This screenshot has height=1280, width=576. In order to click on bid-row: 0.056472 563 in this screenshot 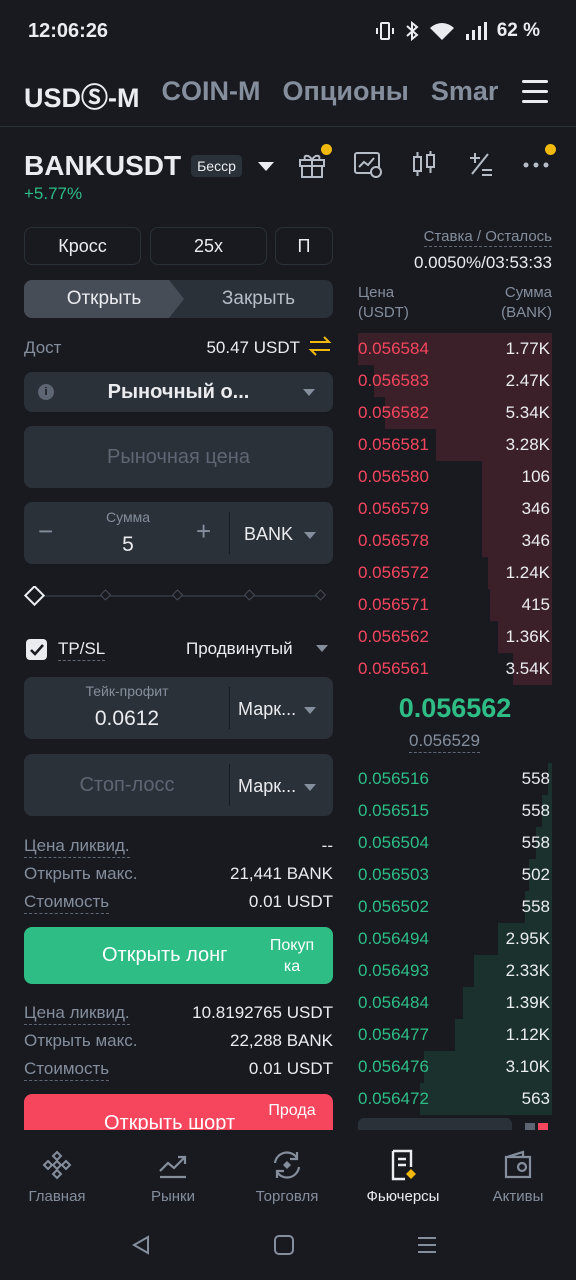, I will do `click(455, 1099)`.